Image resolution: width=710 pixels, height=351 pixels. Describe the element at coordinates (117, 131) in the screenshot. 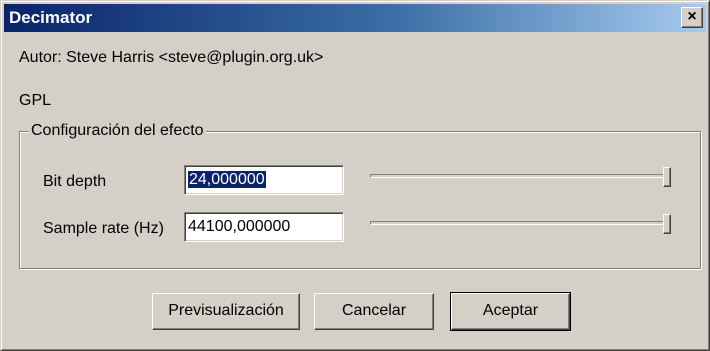

I see `group-title: Configuración del efecto` at that location.